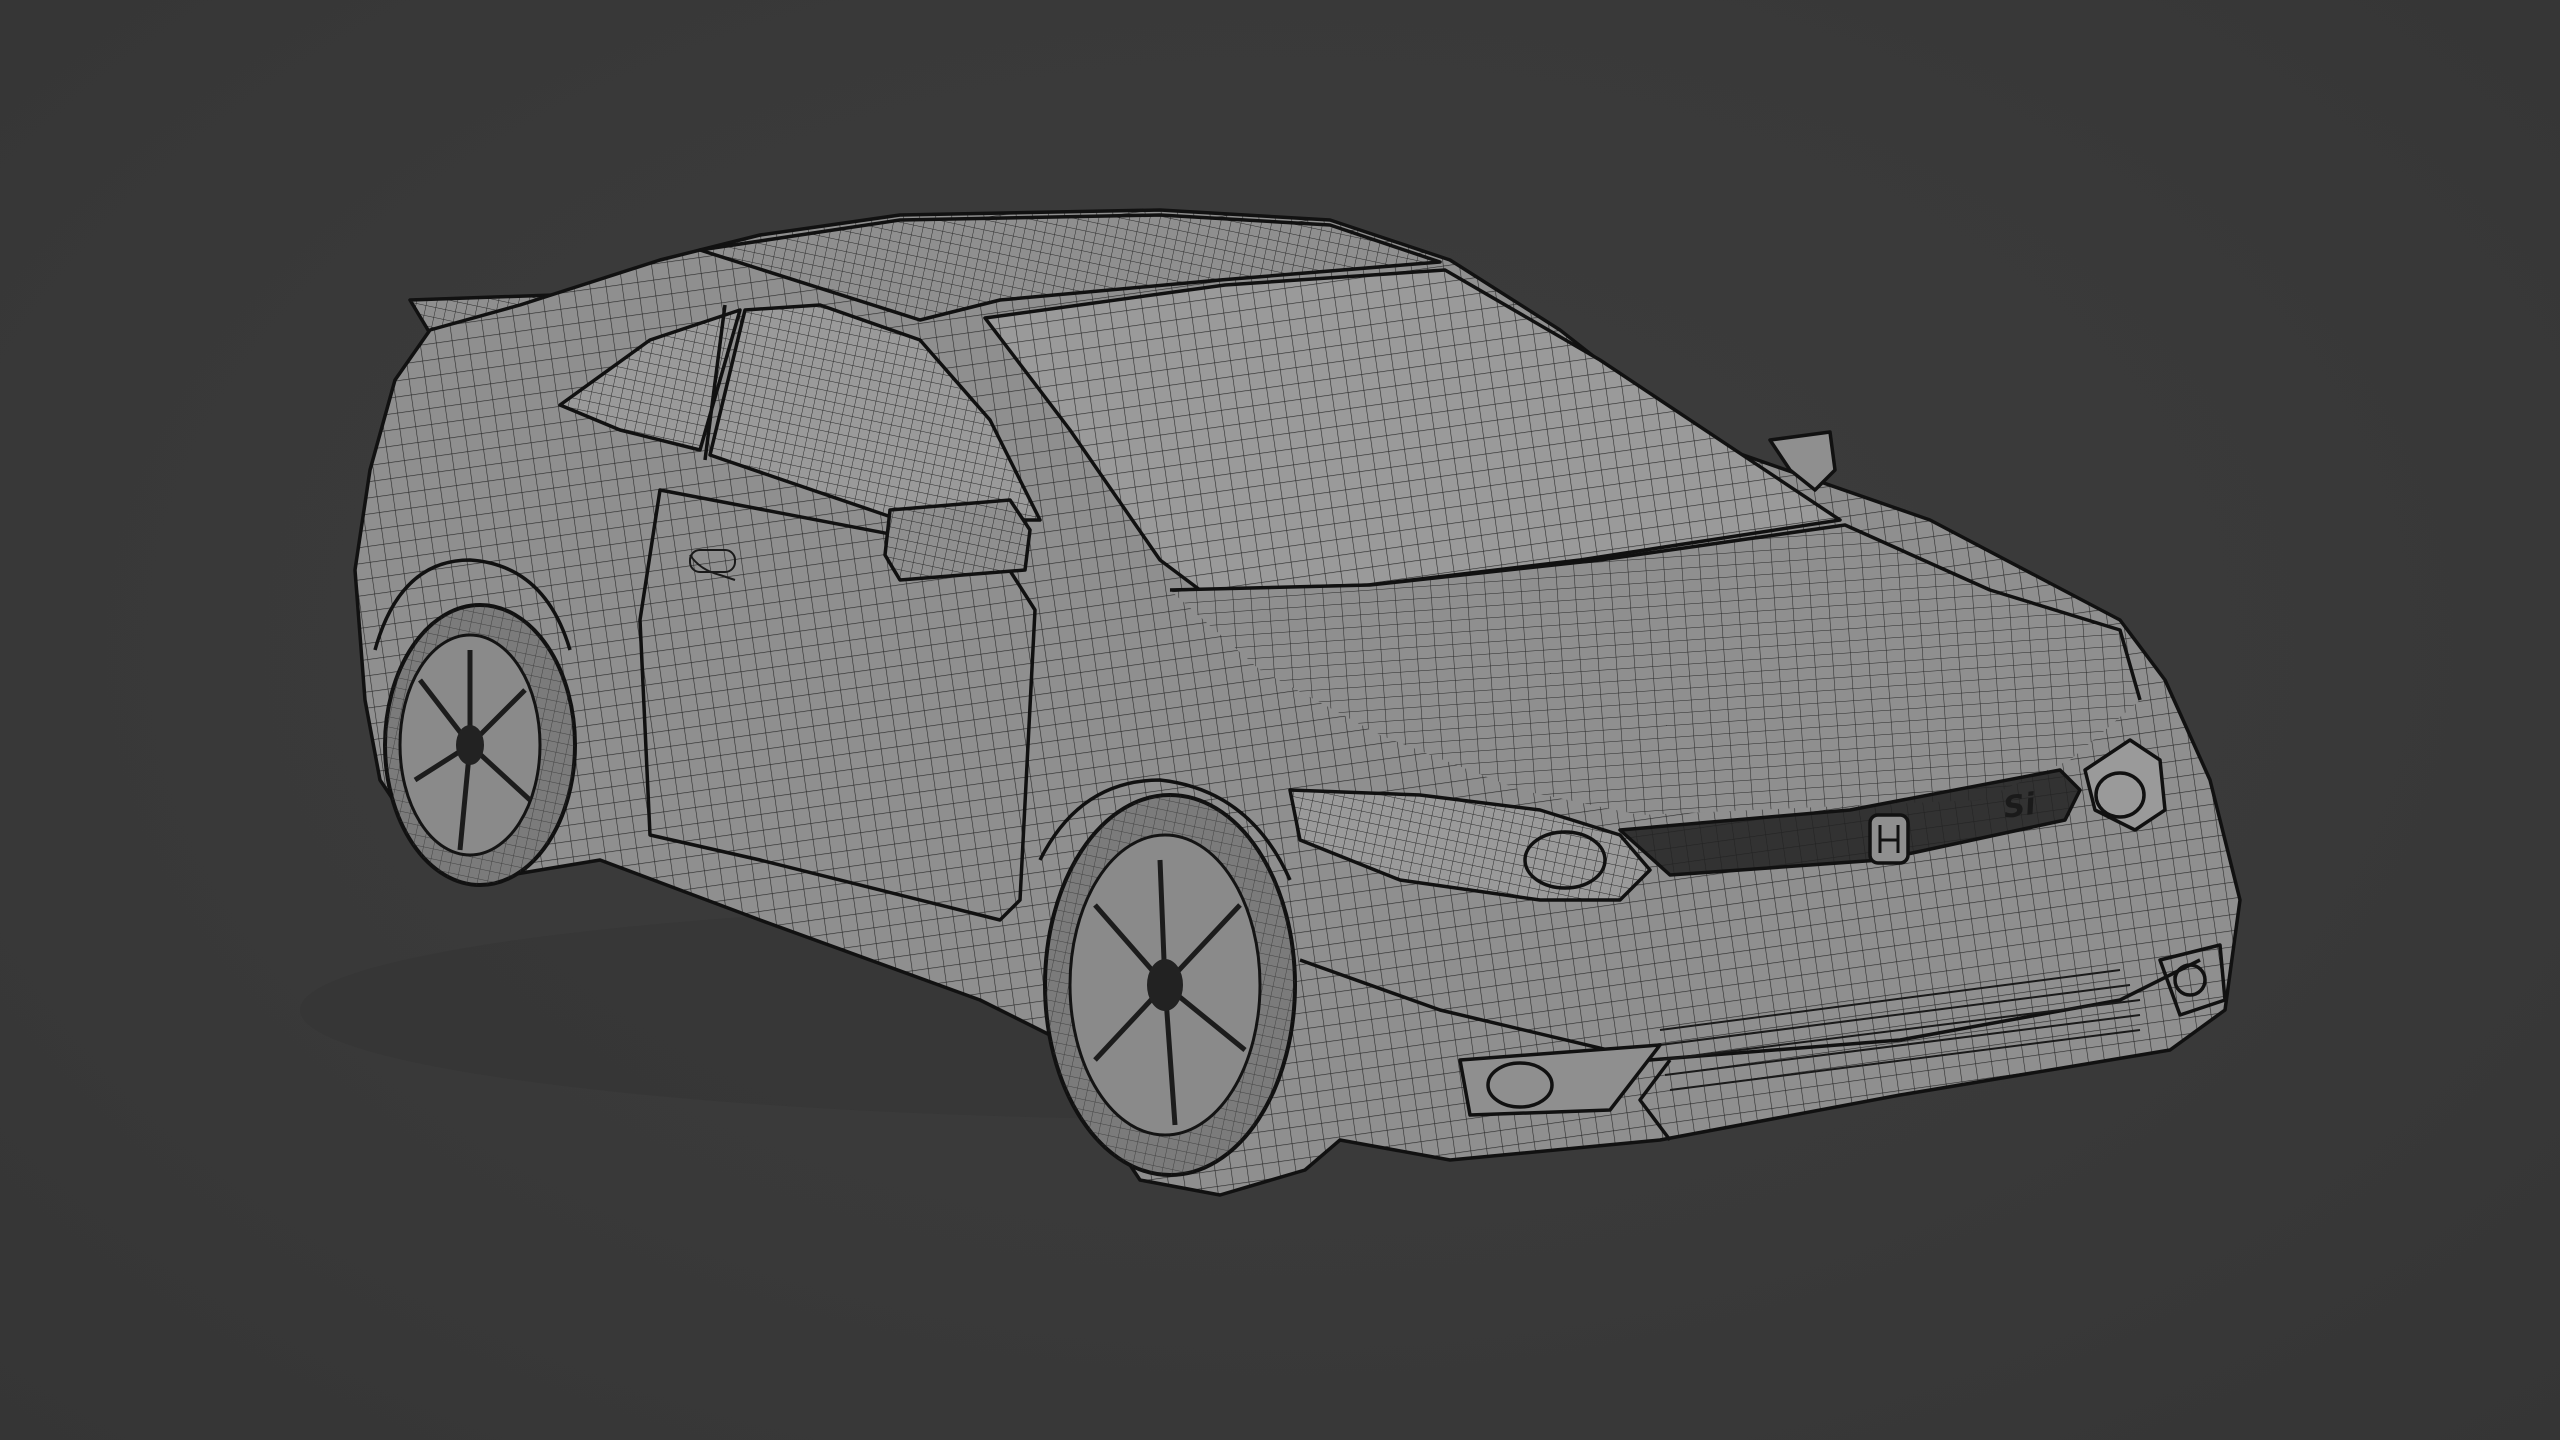 The width and height of the screenshot is (2560, 1440). Describe the element at coordinates (480, 745) in the screenshot. I see `rear-wheel` at that location.